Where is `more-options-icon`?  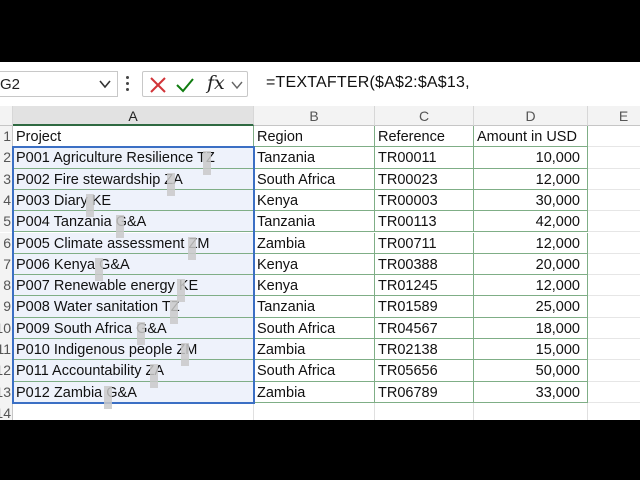 more-options-icon is located at coordinates (128, 84).